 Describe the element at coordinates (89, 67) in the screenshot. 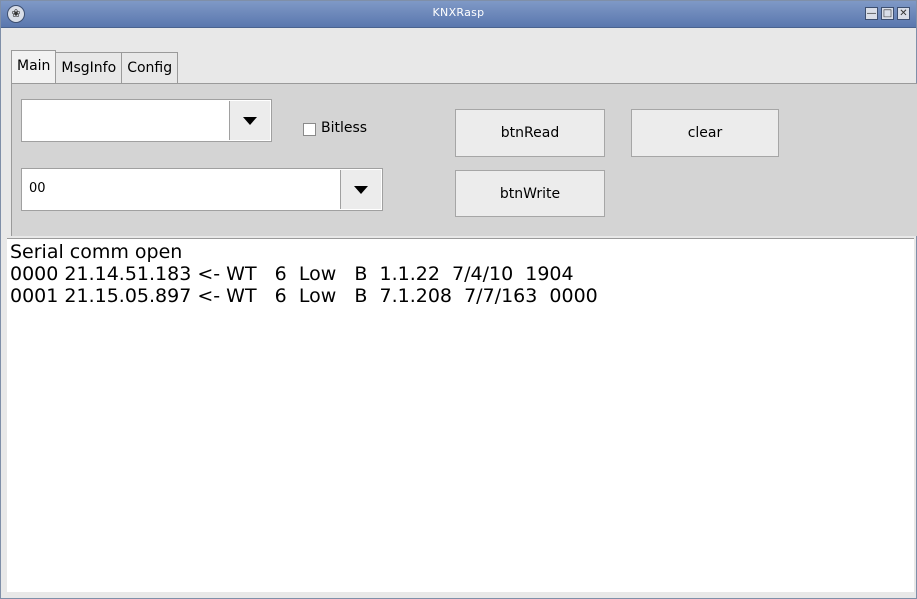

I see `tab-msginfo: MsgInfo` at that location.